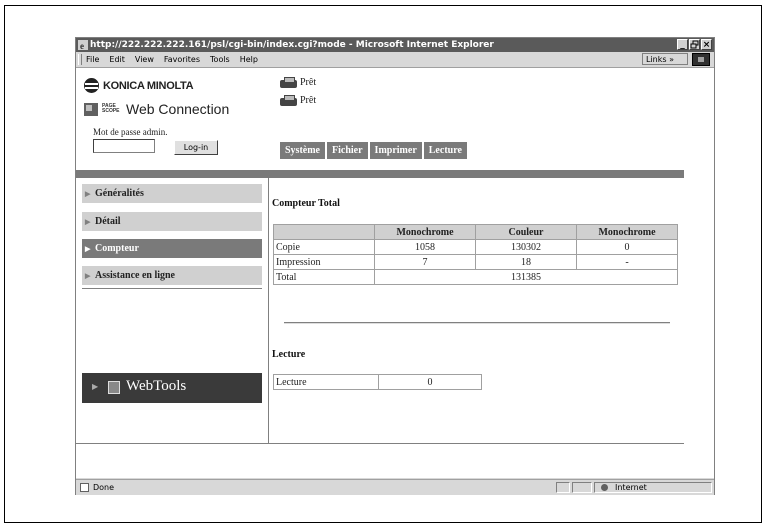  Describe the element at coordinates (706, 44) in the screenshot. I see `close-button: ×` at that location.